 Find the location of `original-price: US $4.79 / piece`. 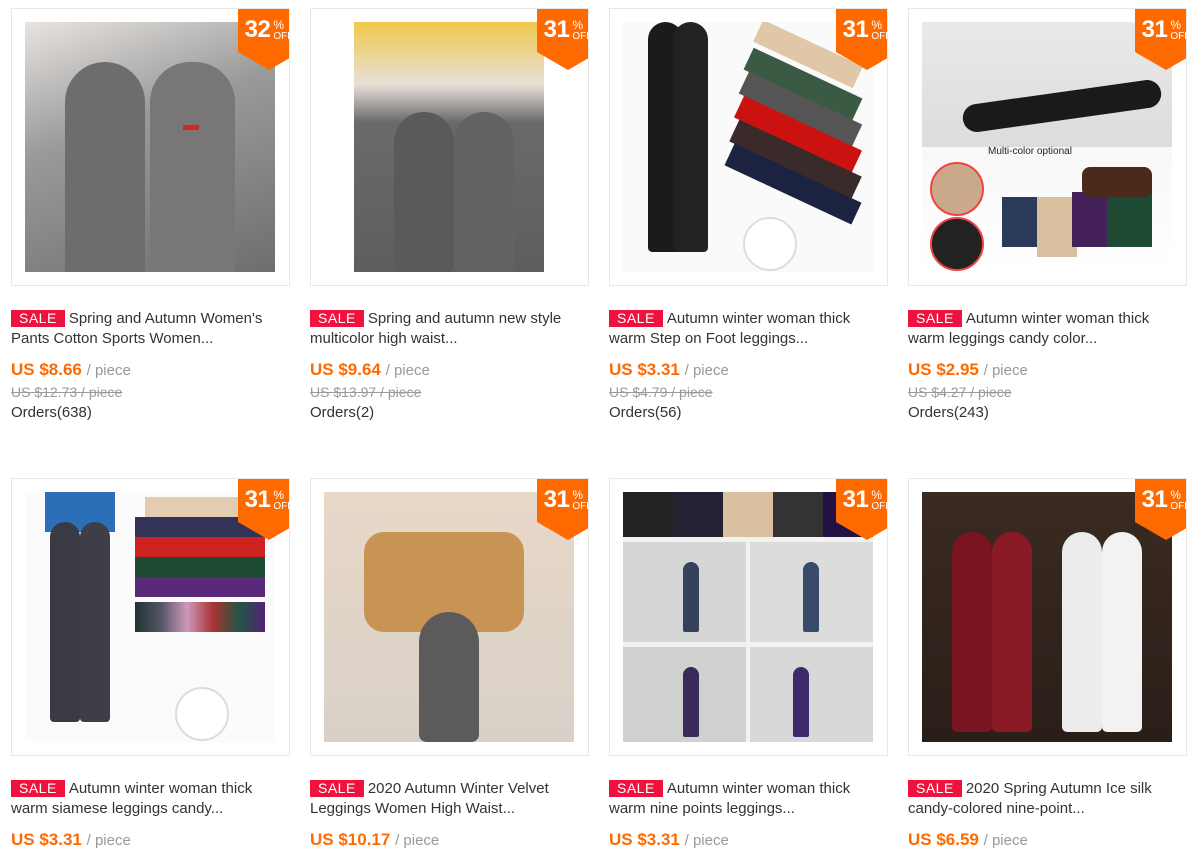

original-price: US $4.79 / piece is located at coordinates (661, 392).